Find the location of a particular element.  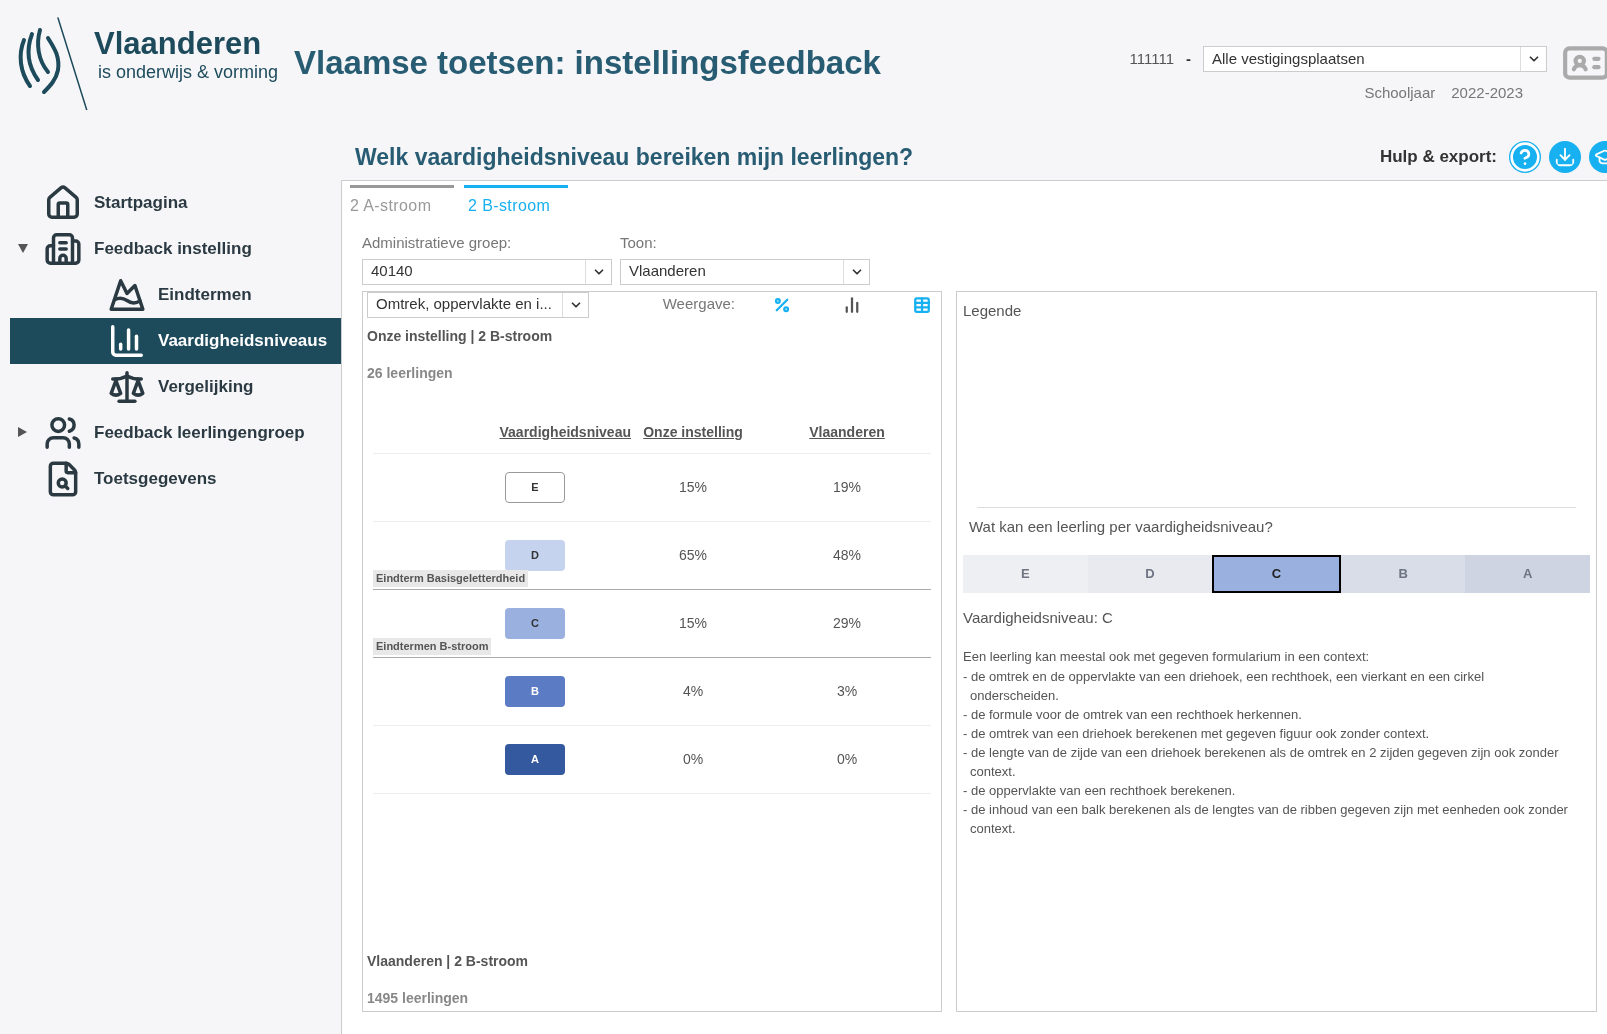

table-cell-text: 48% is located at coordinates (847, 555).